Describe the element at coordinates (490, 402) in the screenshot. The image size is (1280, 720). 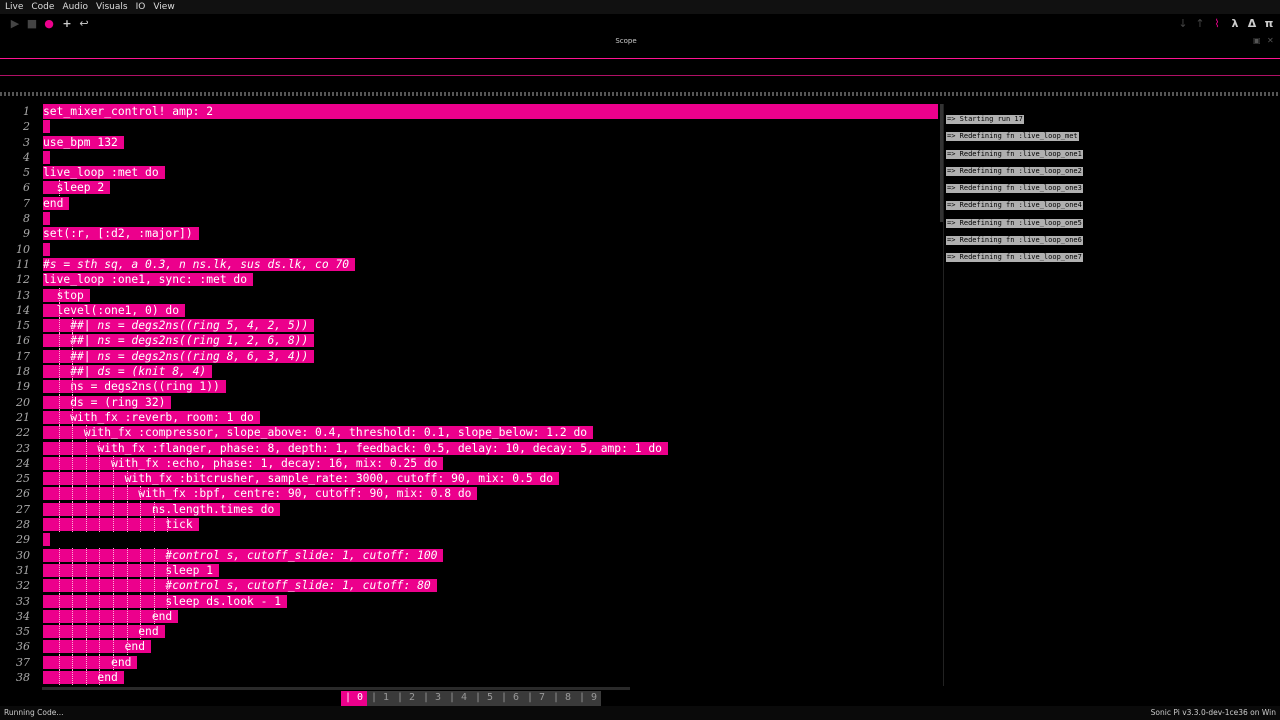
I see `code-line: ds = (ring 32)` at that location.